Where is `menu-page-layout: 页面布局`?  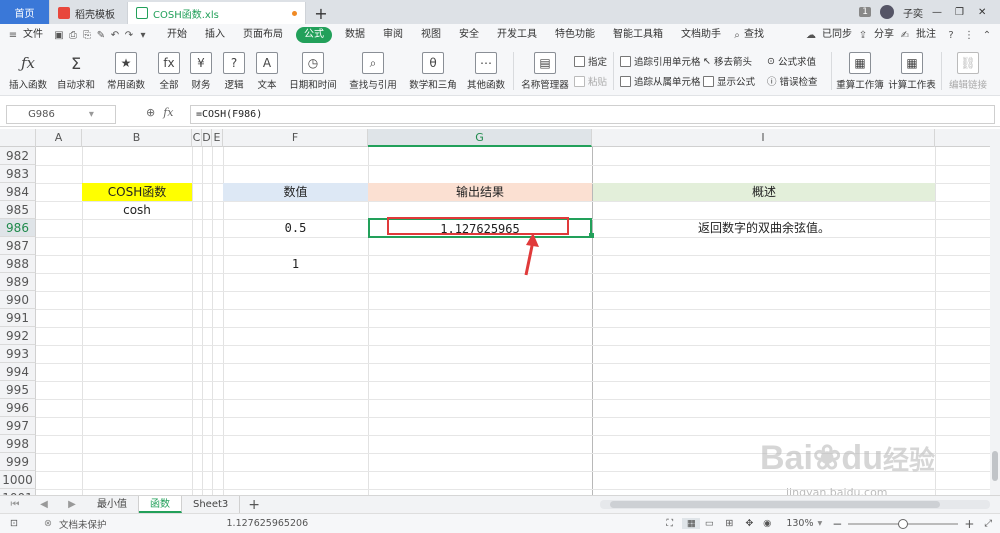
menu-page-layout: 页面布局 is located at coordinates (263, 35).